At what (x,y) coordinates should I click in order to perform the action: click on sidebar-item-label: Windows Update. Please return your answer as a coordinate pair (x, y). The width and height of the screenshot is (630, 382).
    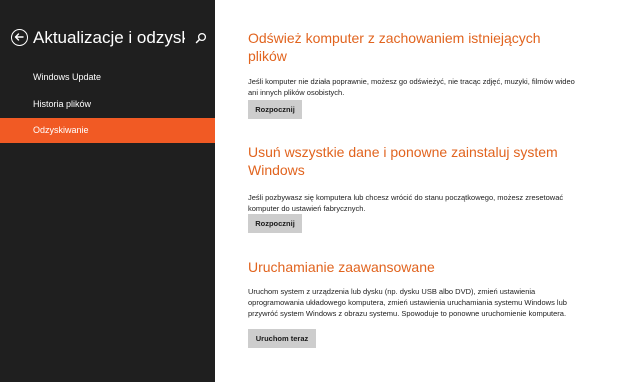
    Looking at the image, I should click on (67, 77).